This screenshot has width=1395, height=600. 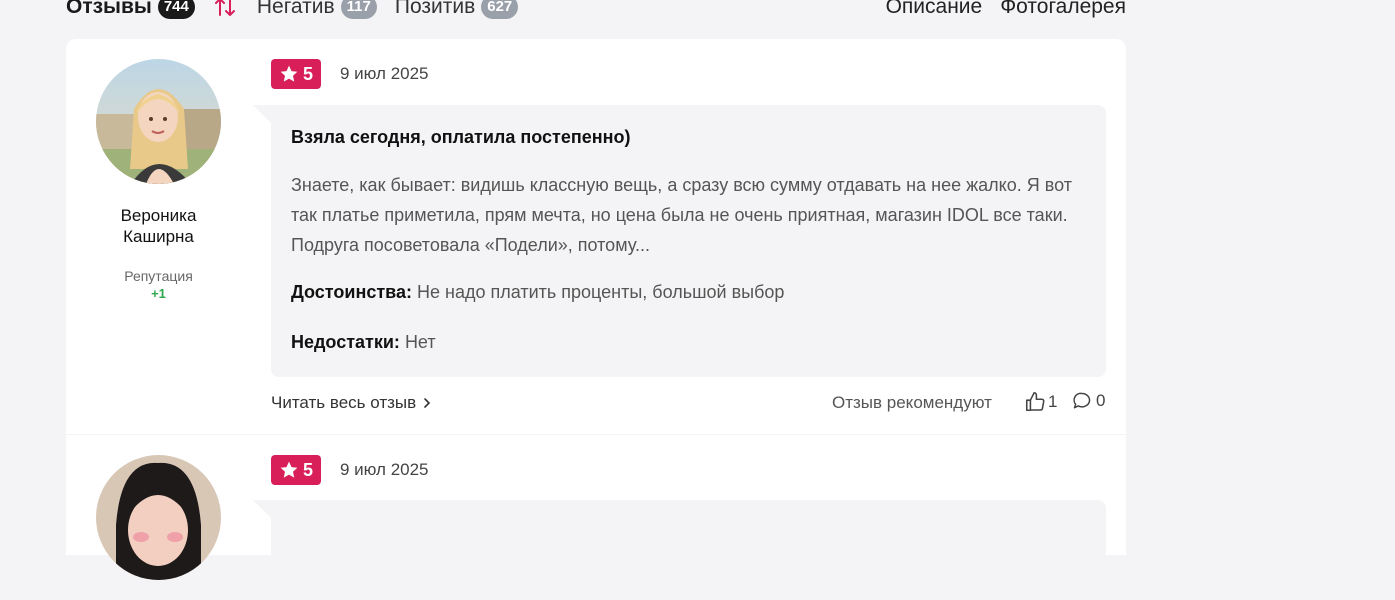 What do you see at coordinates (601, 292) in the screenshot?
I see `pros-text: Не надо платить проценты, большой выбор` at bounding box center [601, 292].